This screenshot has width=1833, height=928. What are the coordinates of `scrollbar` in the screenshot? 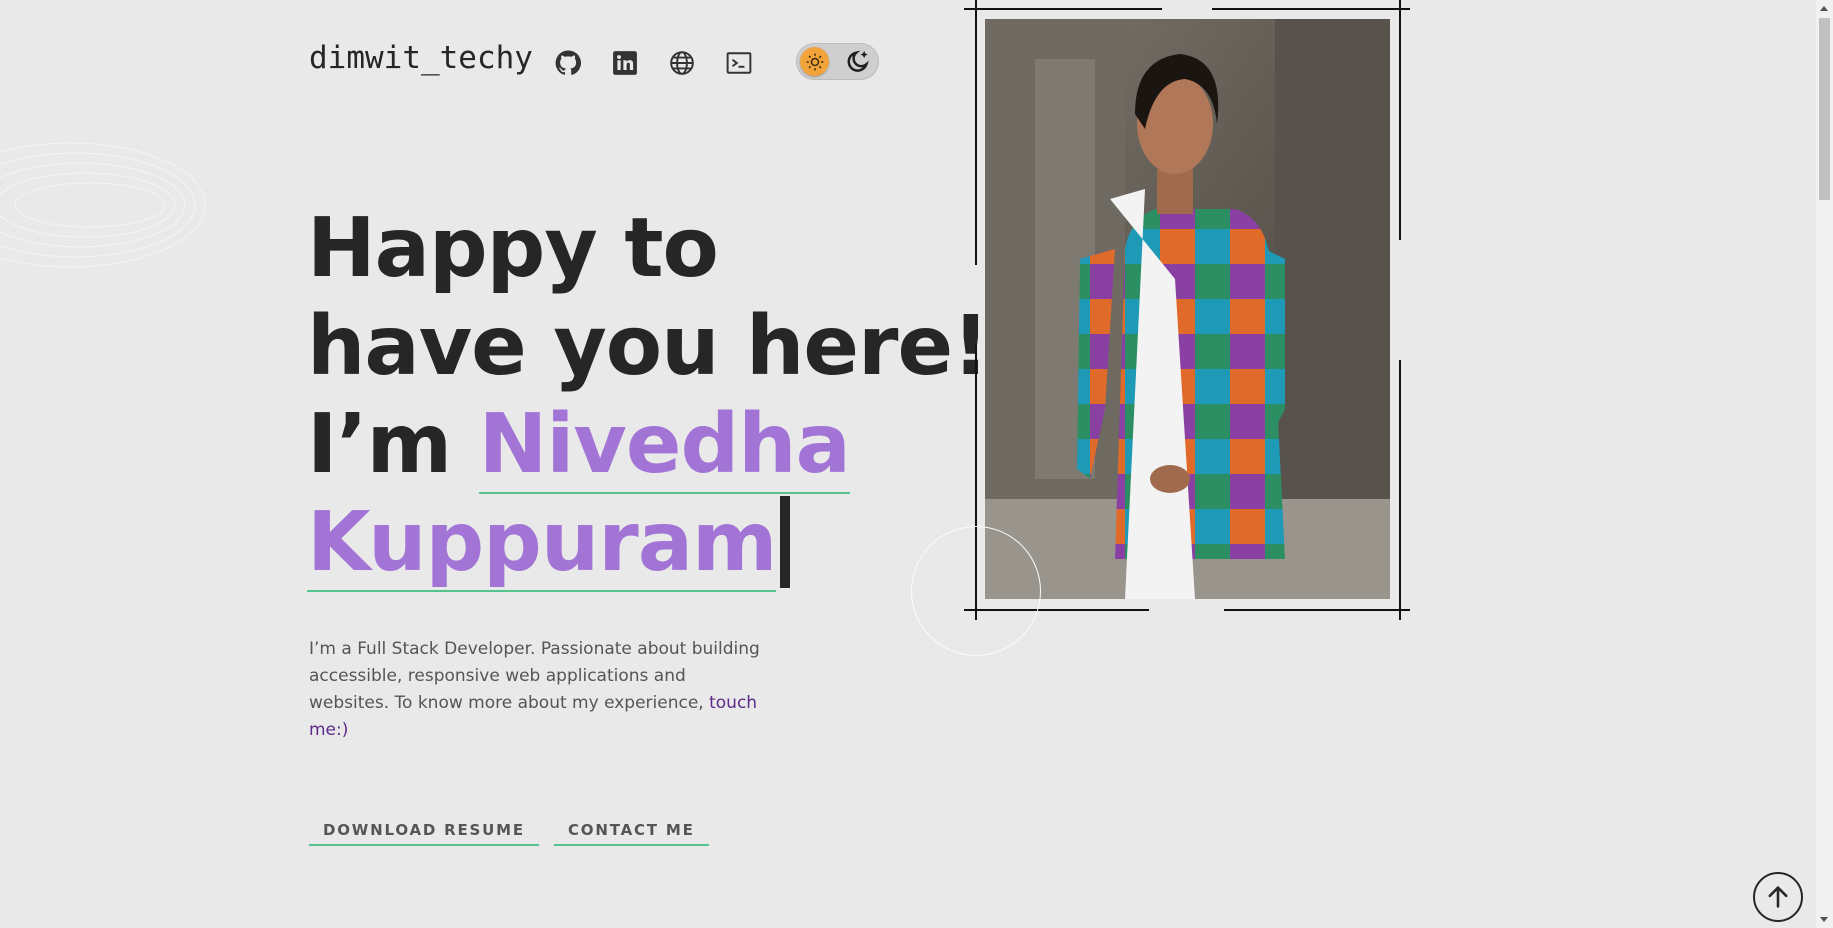 It's located at (1824, 464).